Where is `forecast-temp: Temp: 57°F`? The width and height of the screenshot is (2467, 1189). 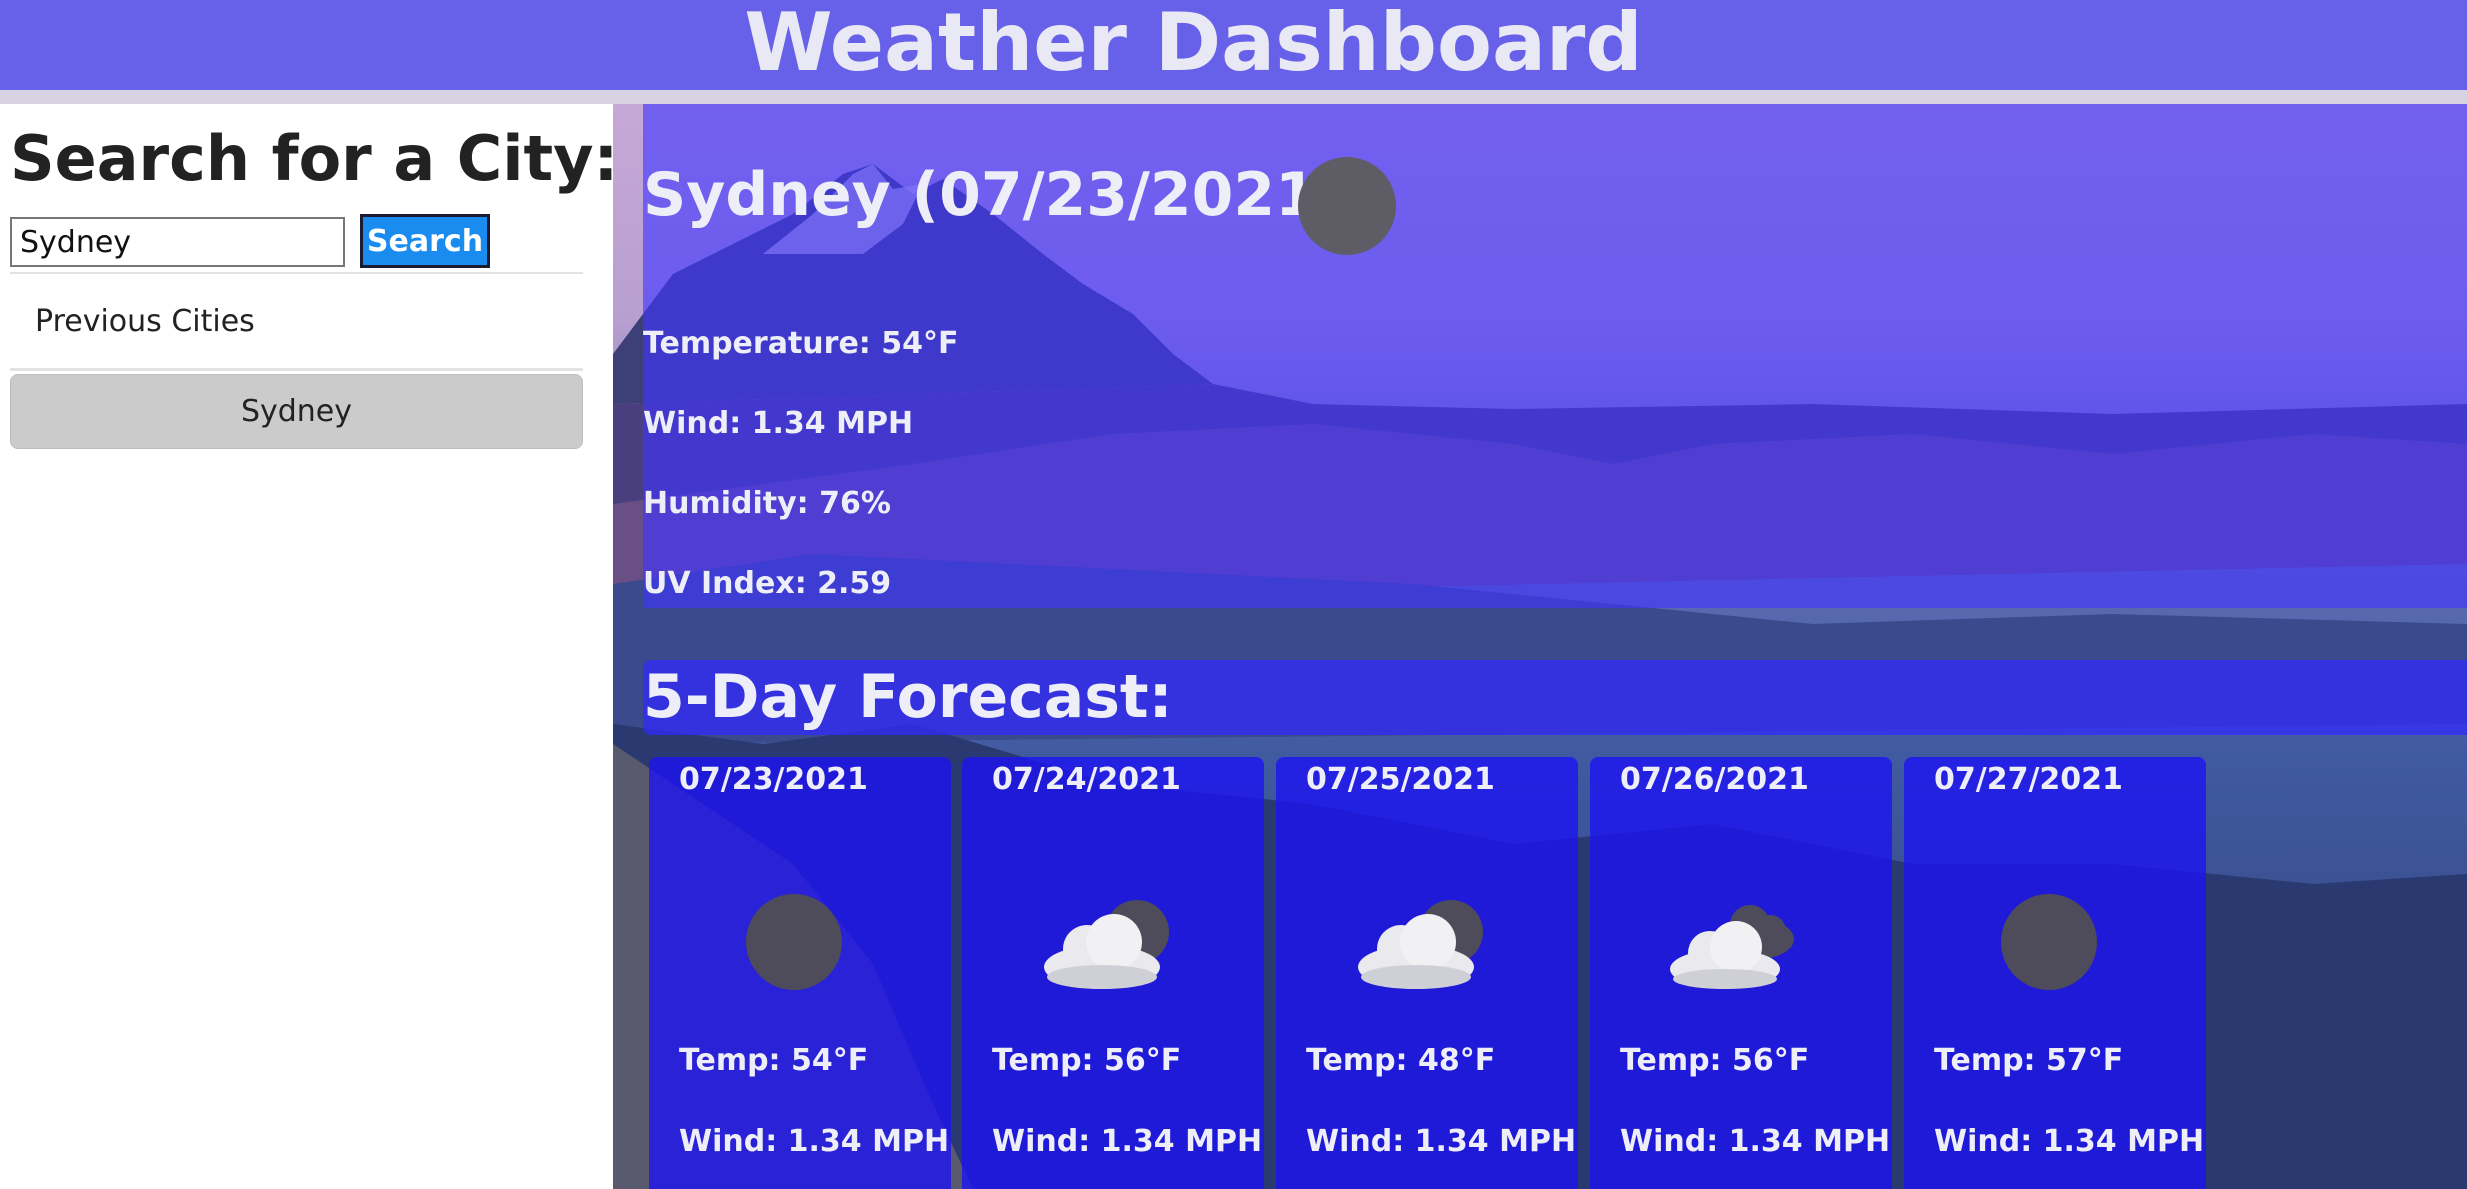
forecast-temp: Temp: 57°F is located at coordinates (2029, 1060).